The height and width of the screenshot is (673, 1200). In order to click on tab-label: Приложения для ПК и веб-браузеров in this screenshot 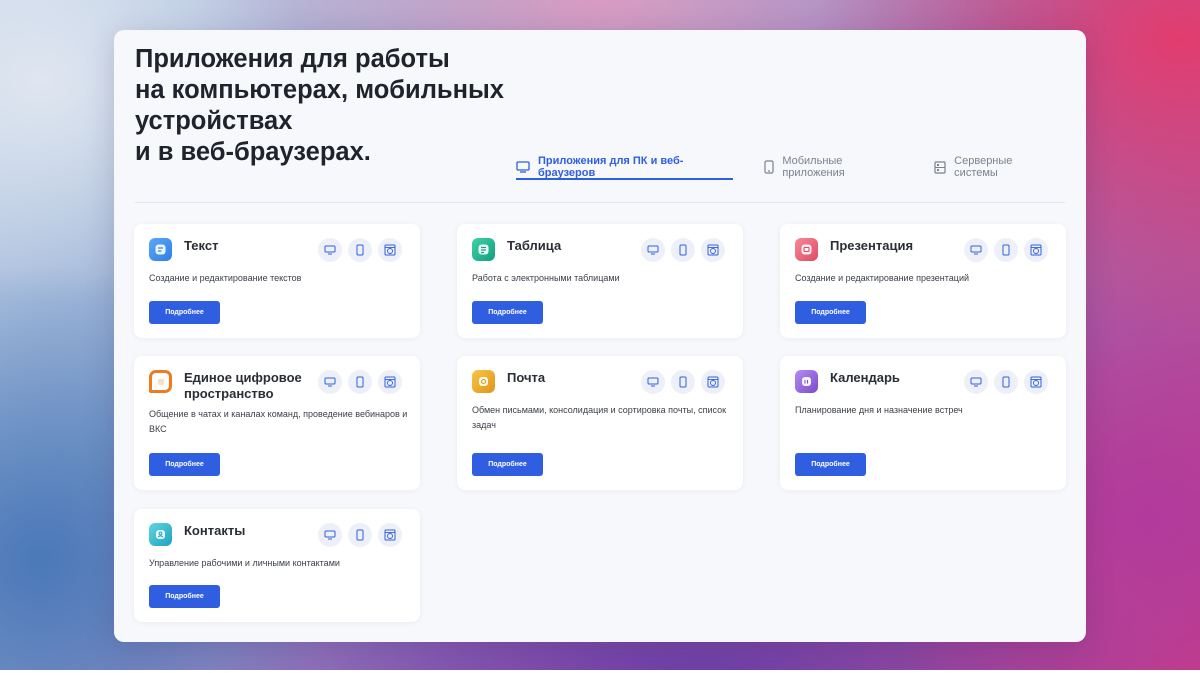, I will do `click(611, 167)`.